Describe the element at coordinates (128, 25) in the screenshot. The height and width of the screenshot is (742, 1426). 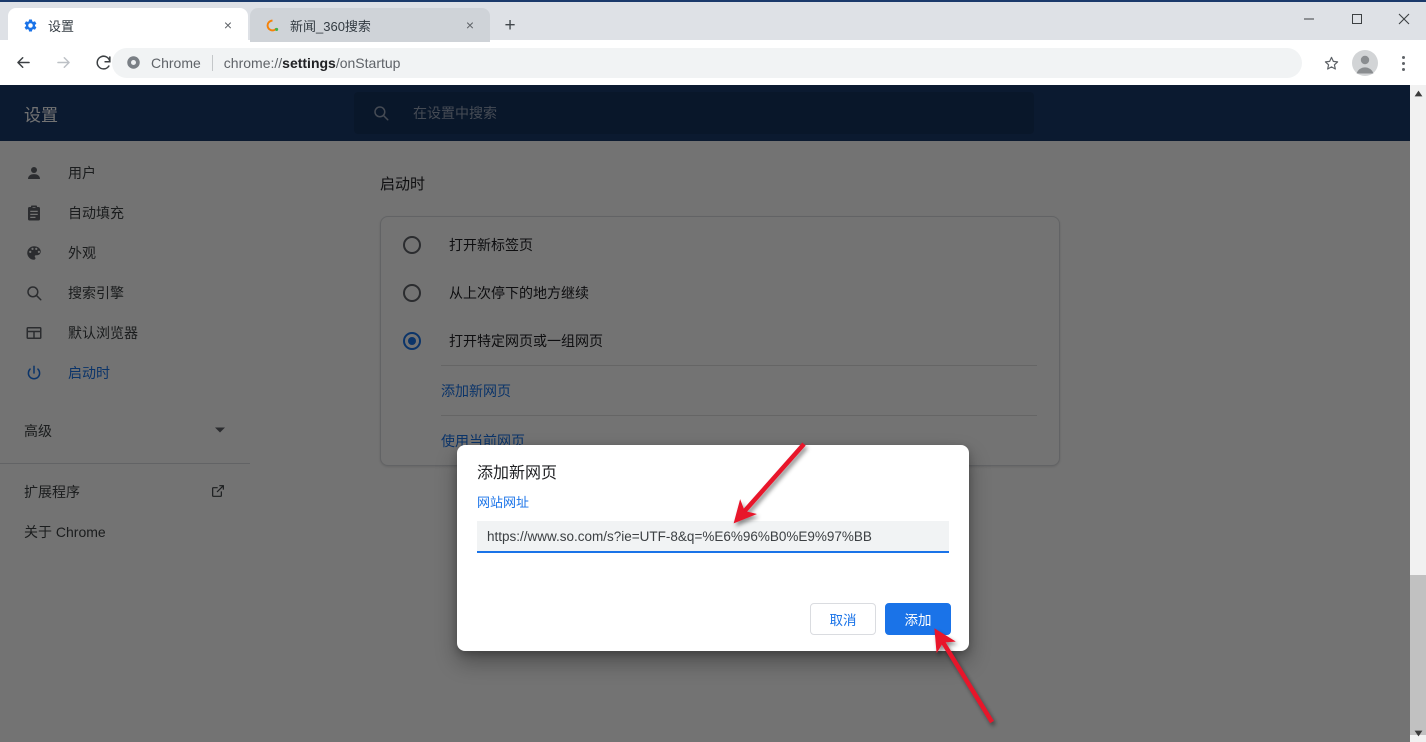
I see `browser-tab-settings: 设置 ×` at that location.